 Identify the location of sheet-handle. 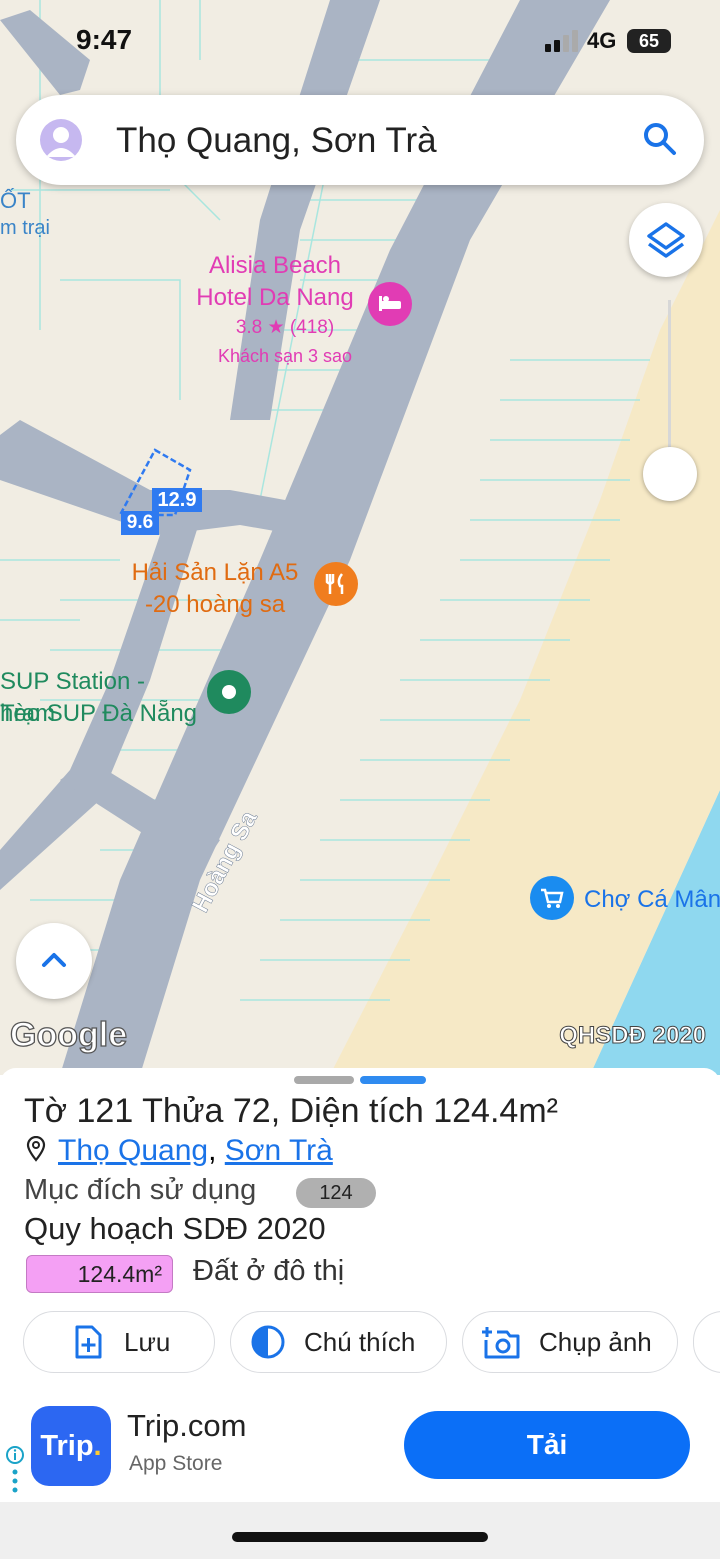
(324, 1080).